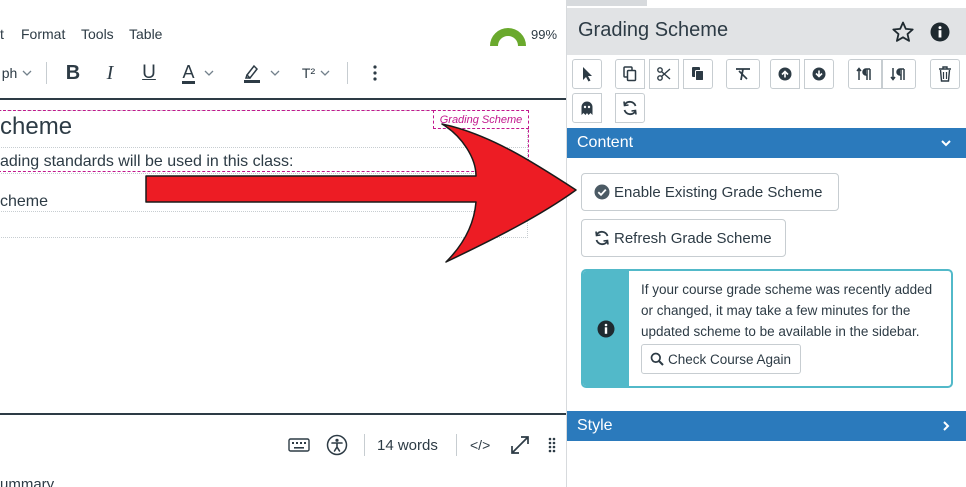 This screenshot has width=966, height=487. I want to click on delete-icon, so click(945, 74).